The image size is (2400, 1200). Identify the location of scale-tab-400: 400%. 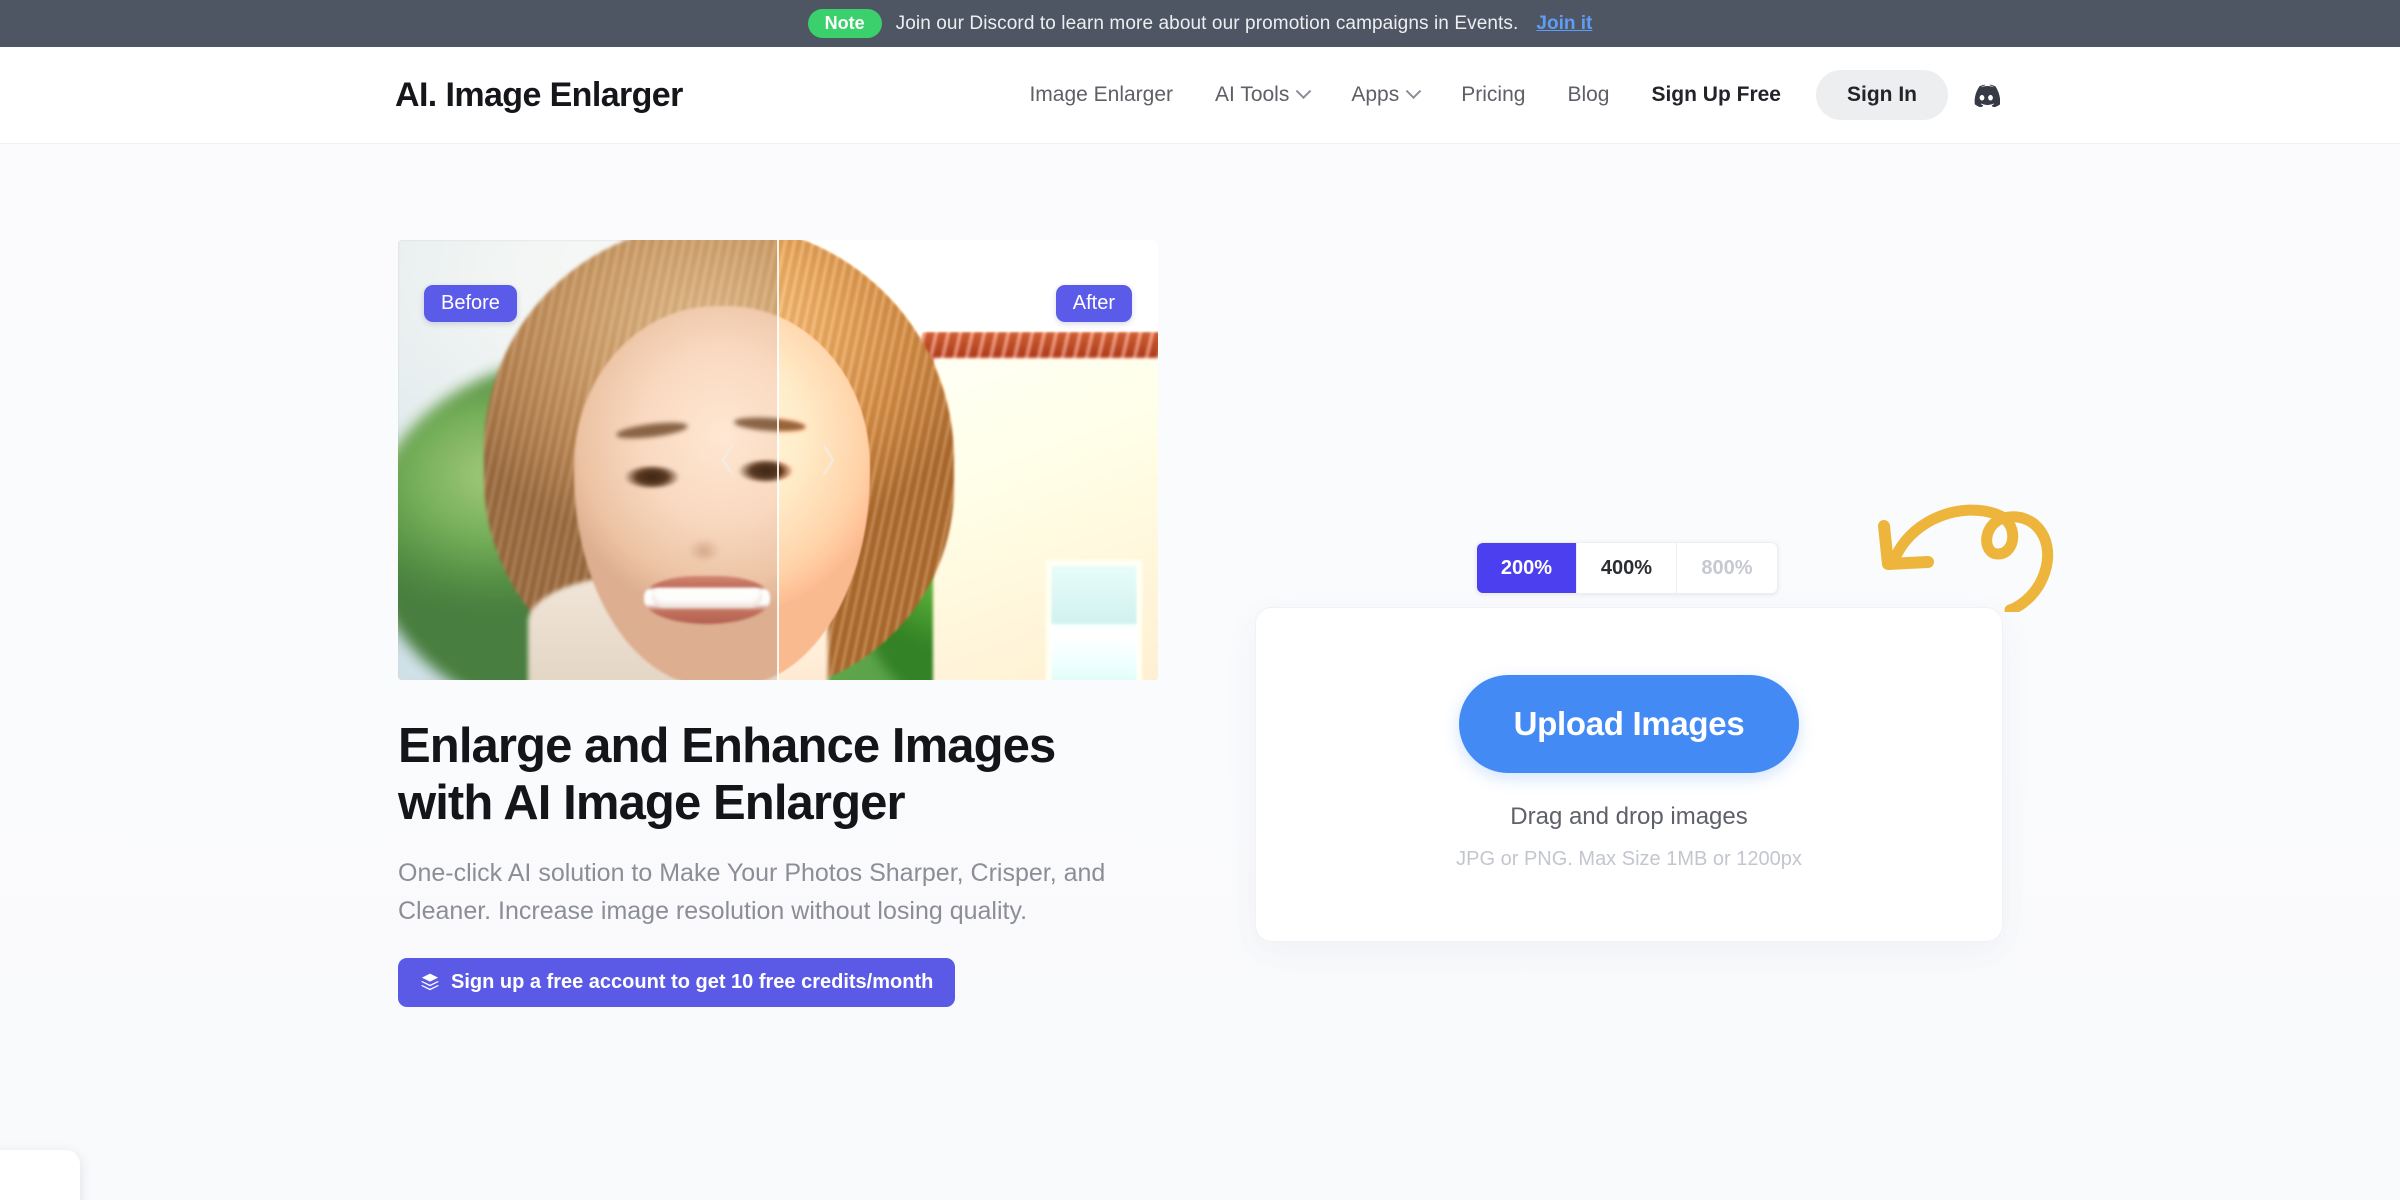
(1627, 568).